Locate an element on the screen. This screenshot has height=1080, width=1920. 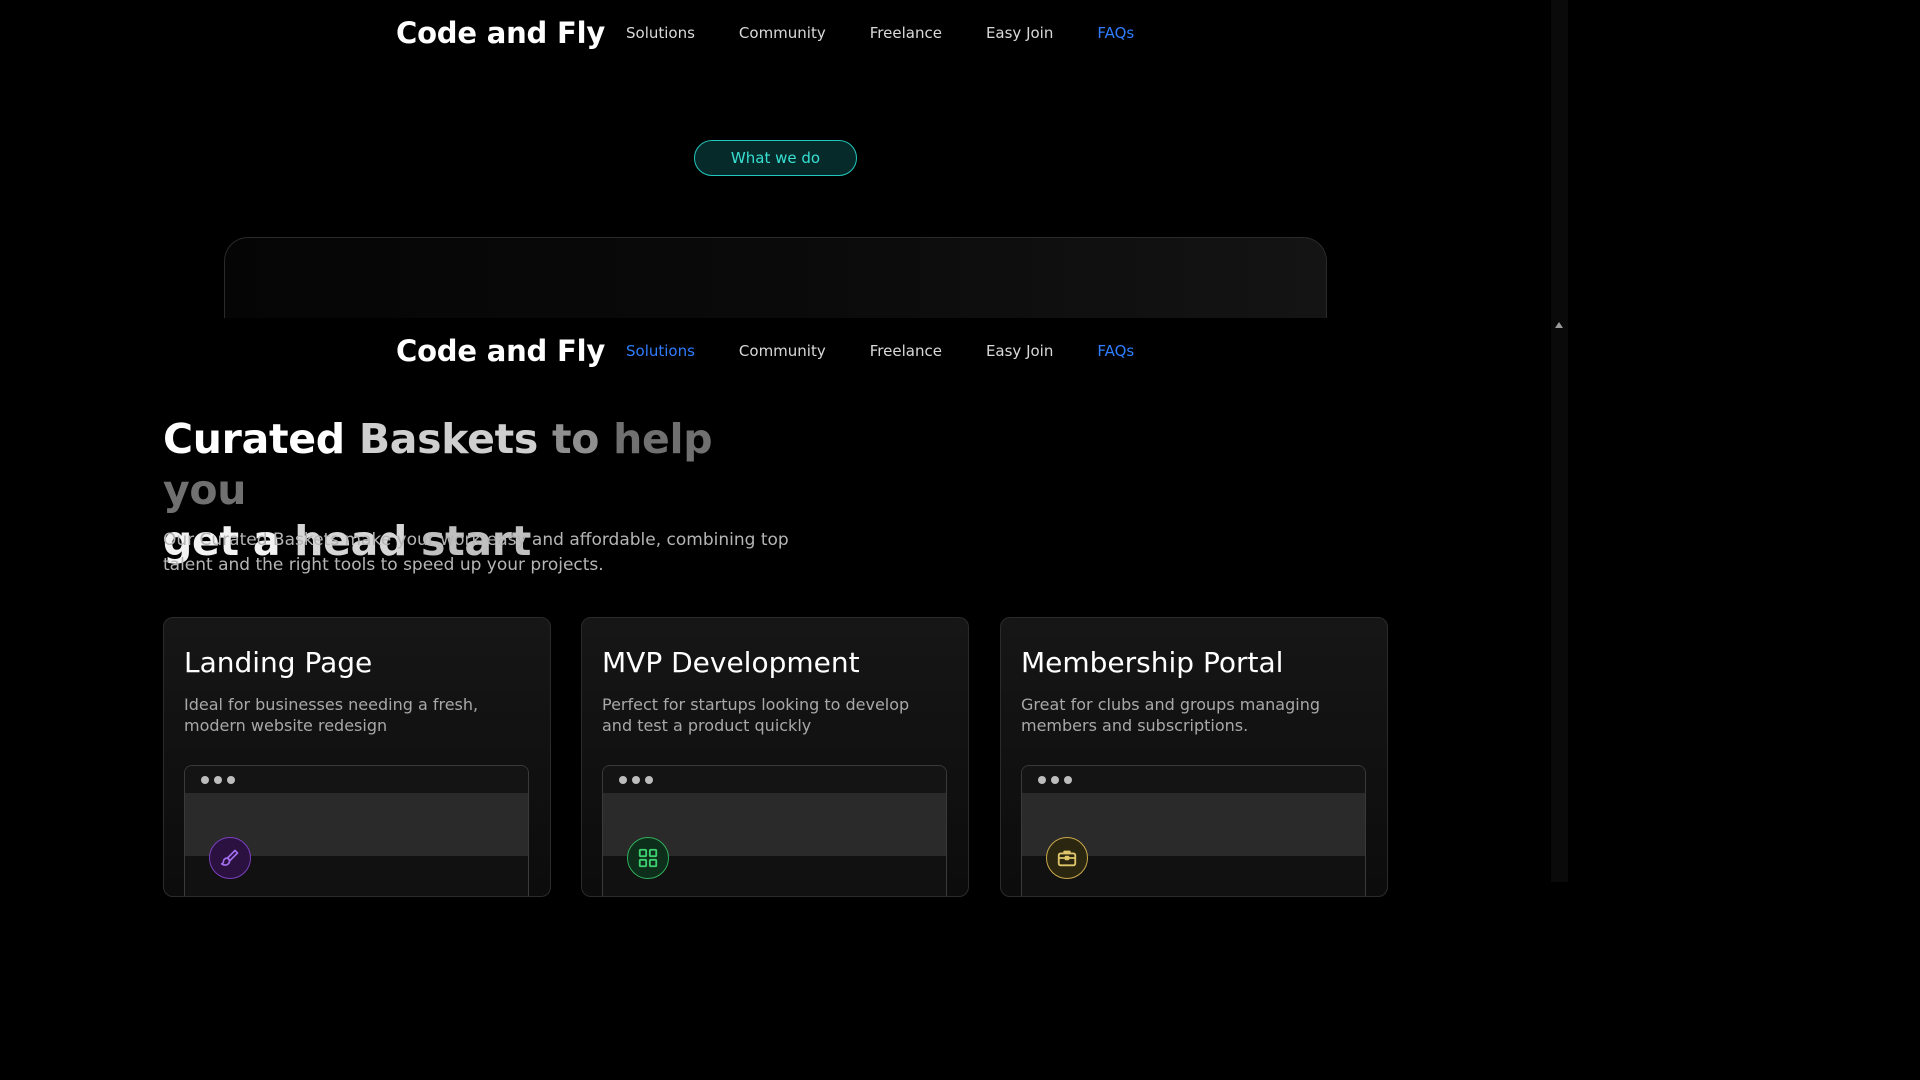
scrollbar is located at coordinates (1559, 441).